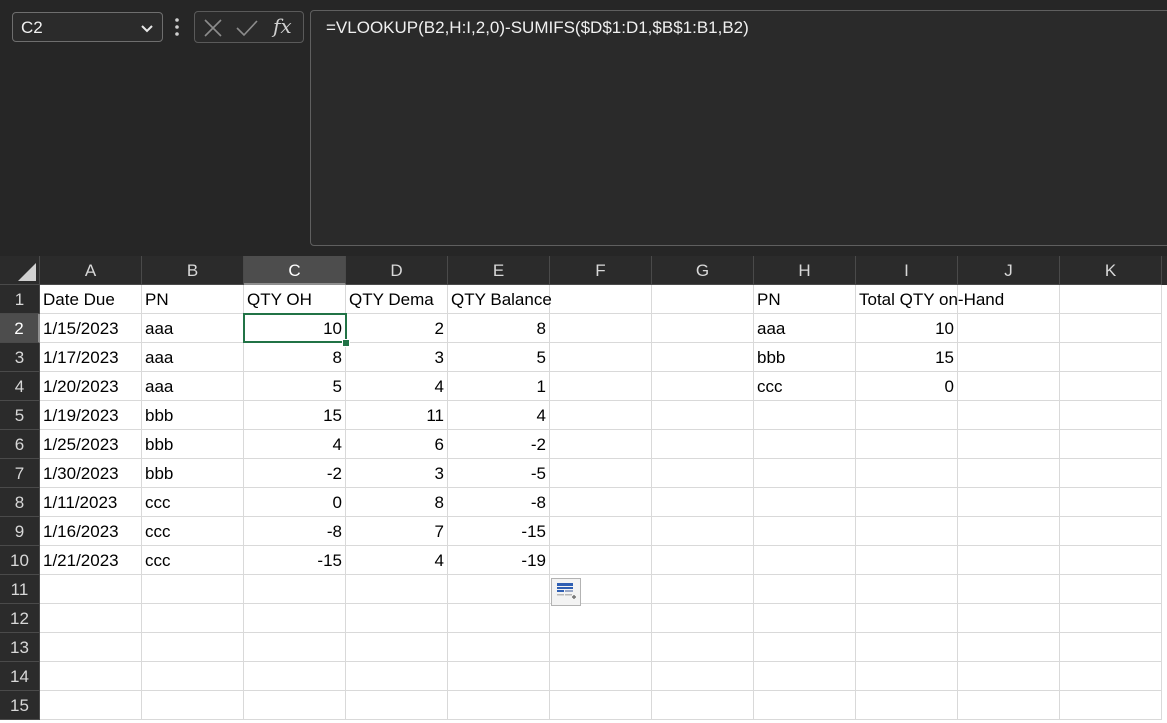 The width and height of the screenshot is (1167, 723). What do you see at coordinates (805, 647) in the screenshot?
I see `cell-h13` at bounding box center [805, 647].